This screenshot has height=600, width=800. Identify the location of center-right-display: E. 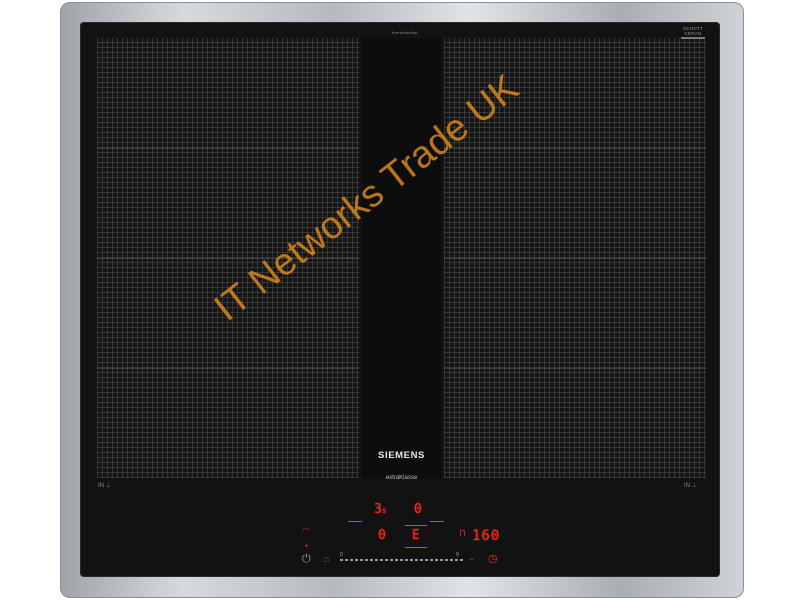
(416, 535).